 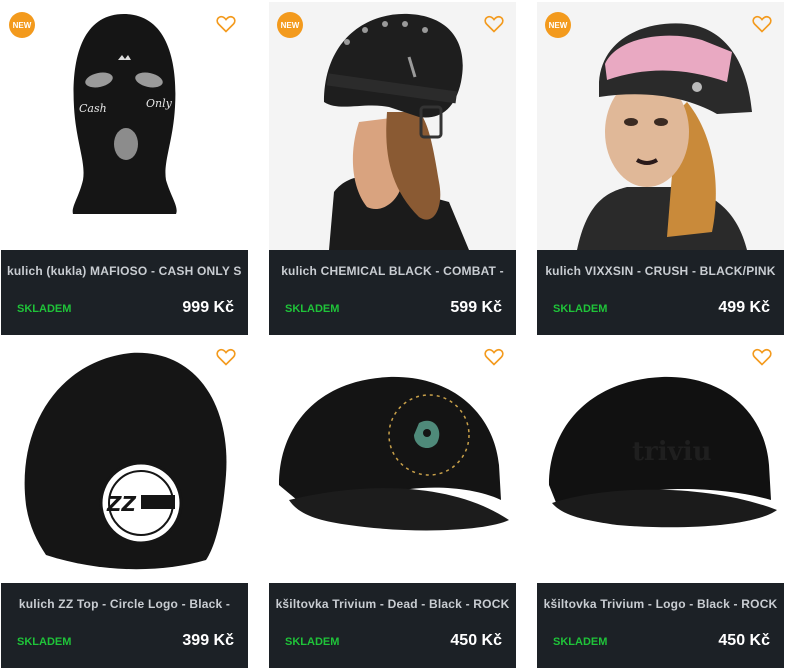 I want to click on product-title: kulich ZZ Top - Circle Logo - Black -, so click(x=124, y=604).